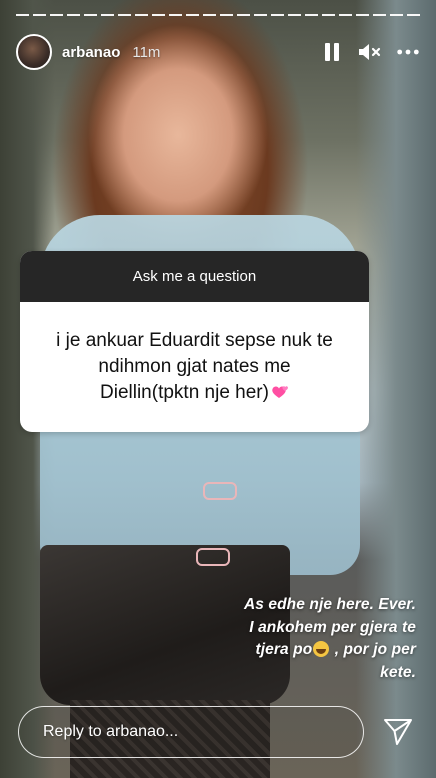 The height and width of the screenshot is (778, 436). I want to click on username: arbanao, so click(91, 52).